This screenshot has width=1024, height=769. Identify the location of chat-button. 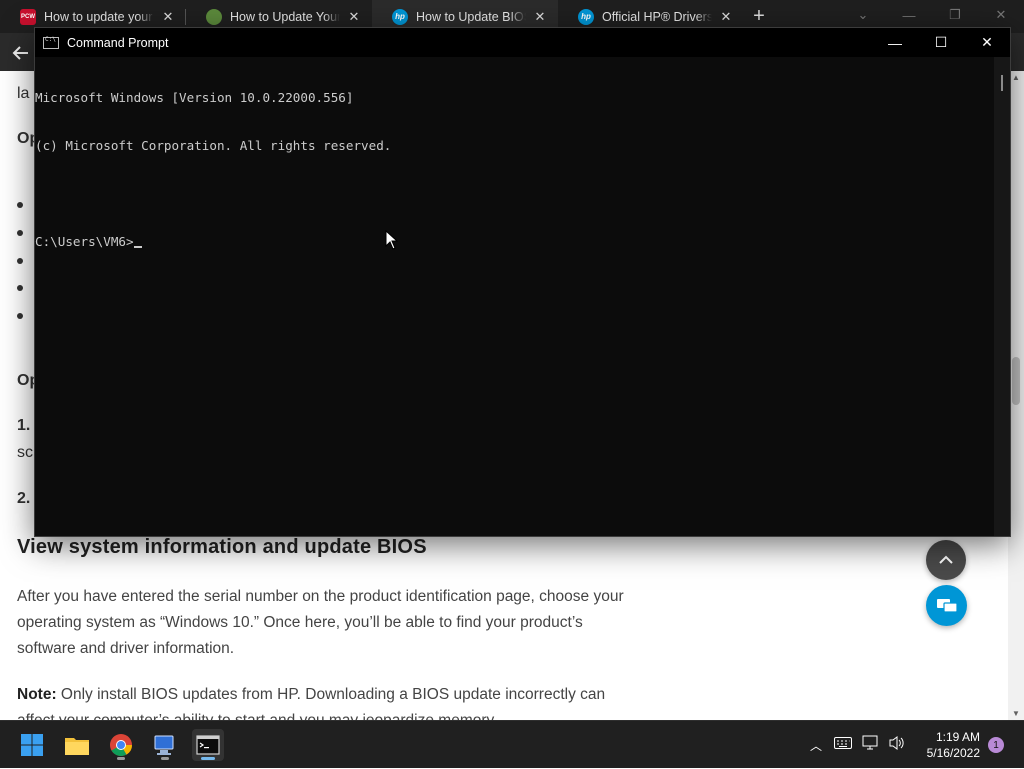
(946, 605).